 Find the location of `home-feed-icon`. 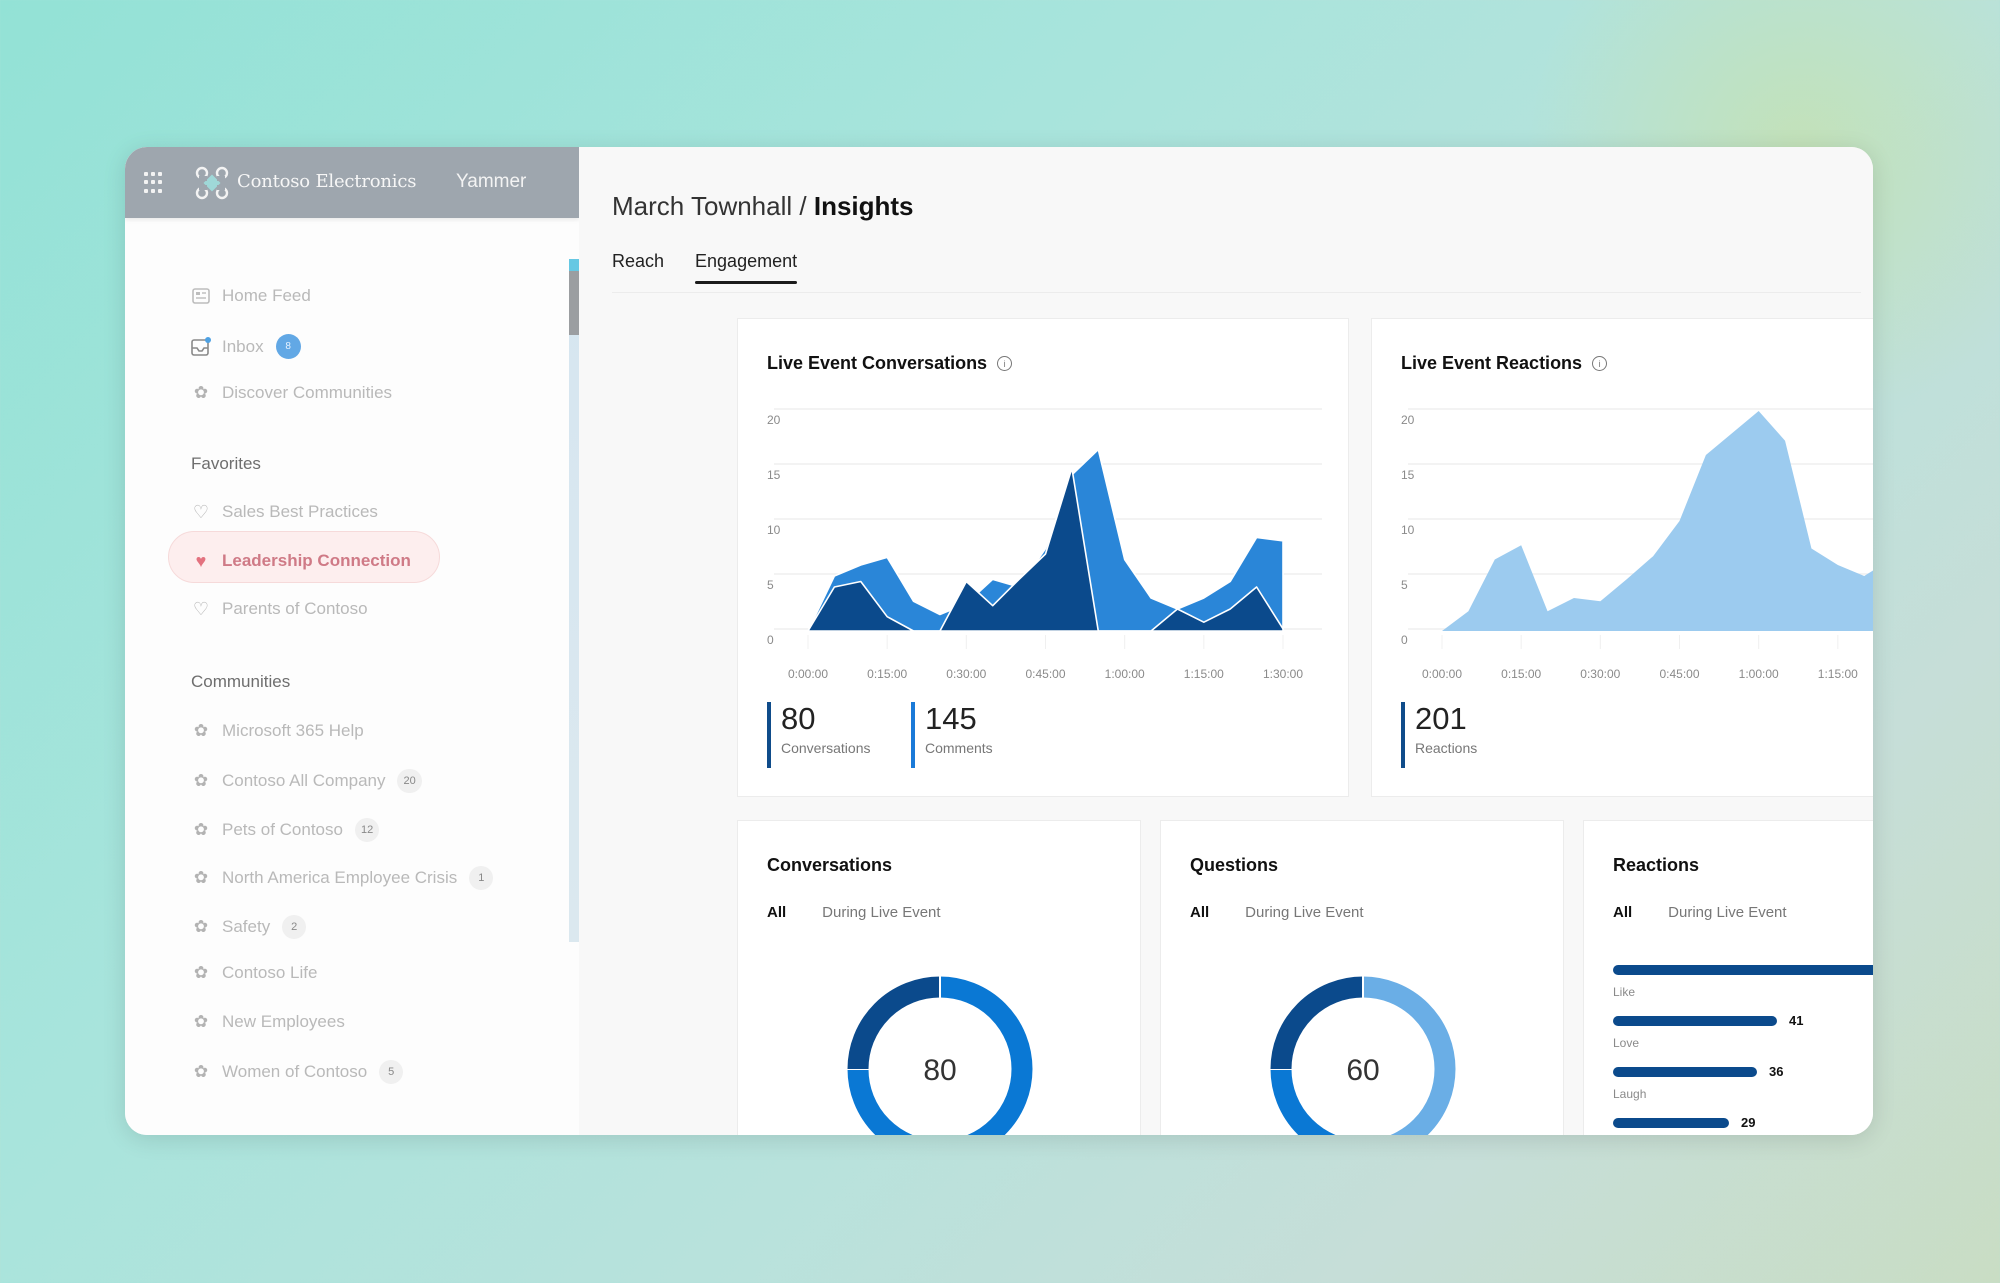

home-feed-icon is located at coordinates (201, 296).